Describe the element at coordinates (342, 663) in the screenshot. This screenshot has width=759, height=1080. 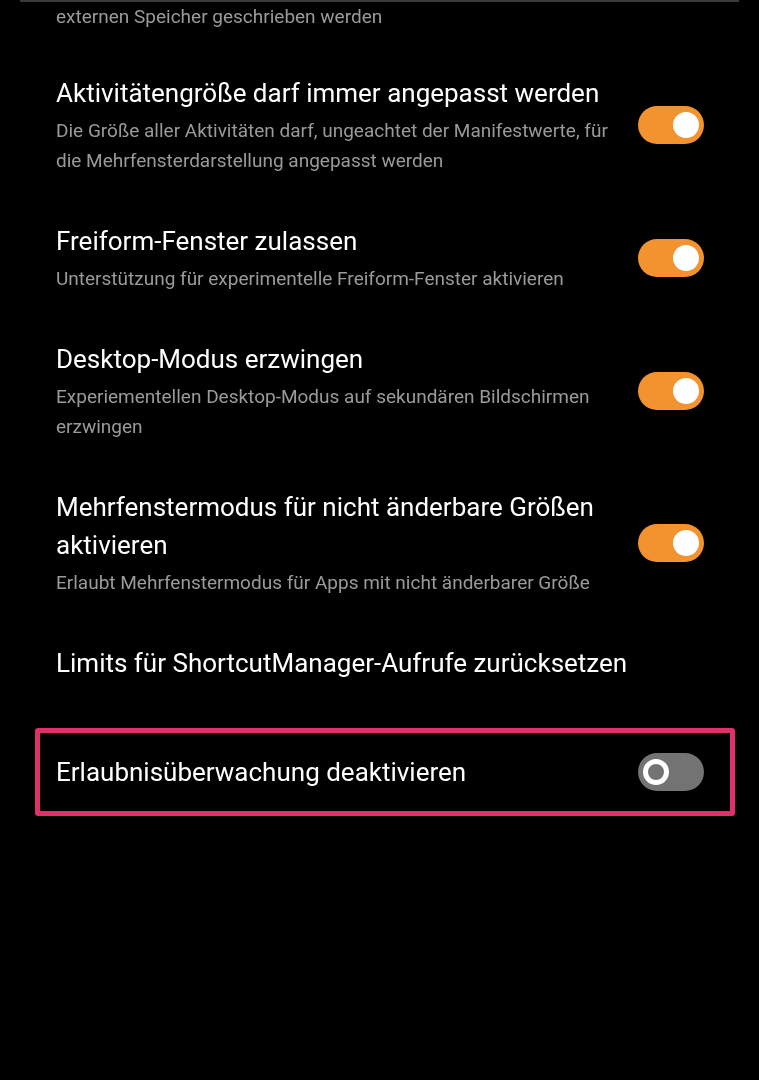
I see `setting-title: Limits für ShortcutManager-Aufrufe zurücksetzen` at that location.